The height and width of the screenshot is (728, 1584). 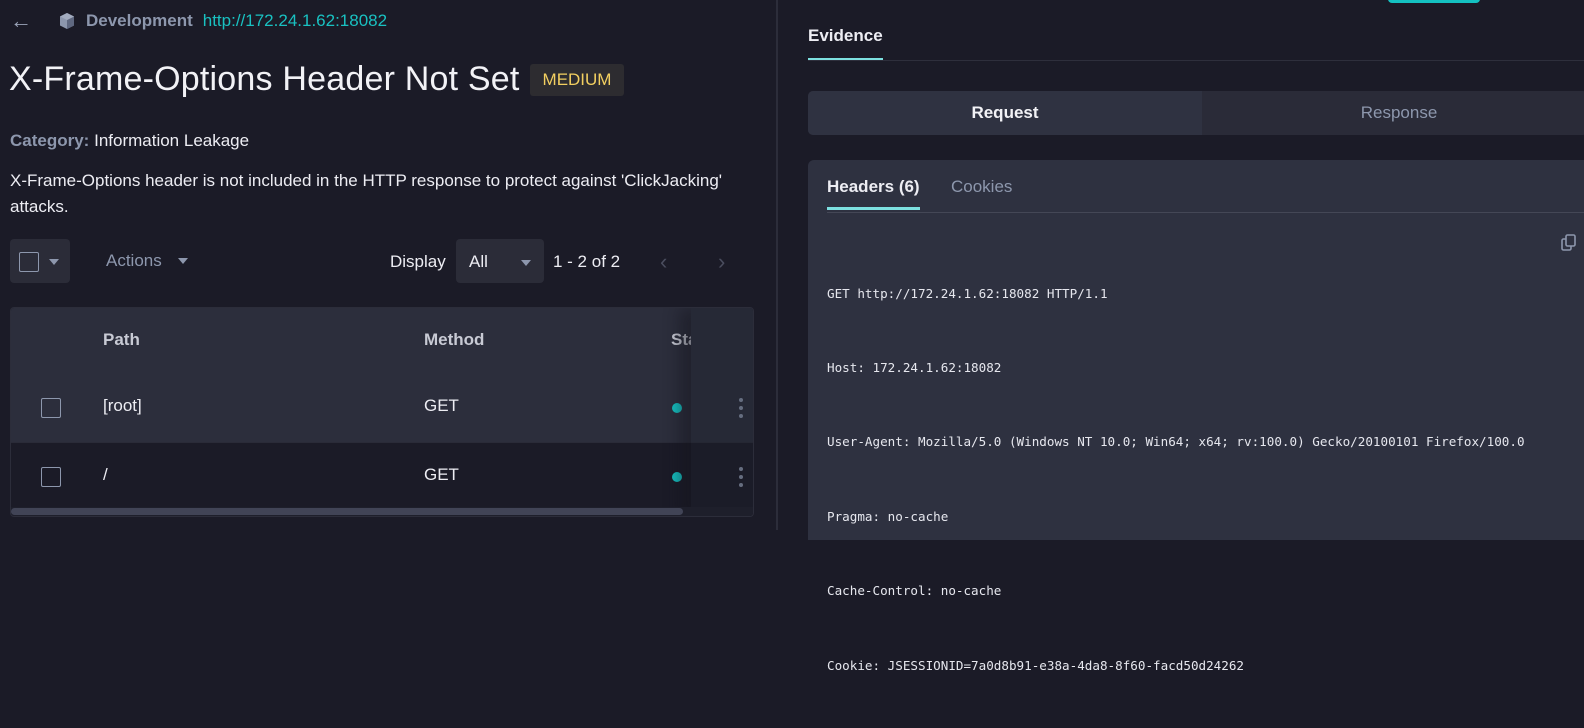 I want to click on category-label: Category:, so click(x=50, y=140).